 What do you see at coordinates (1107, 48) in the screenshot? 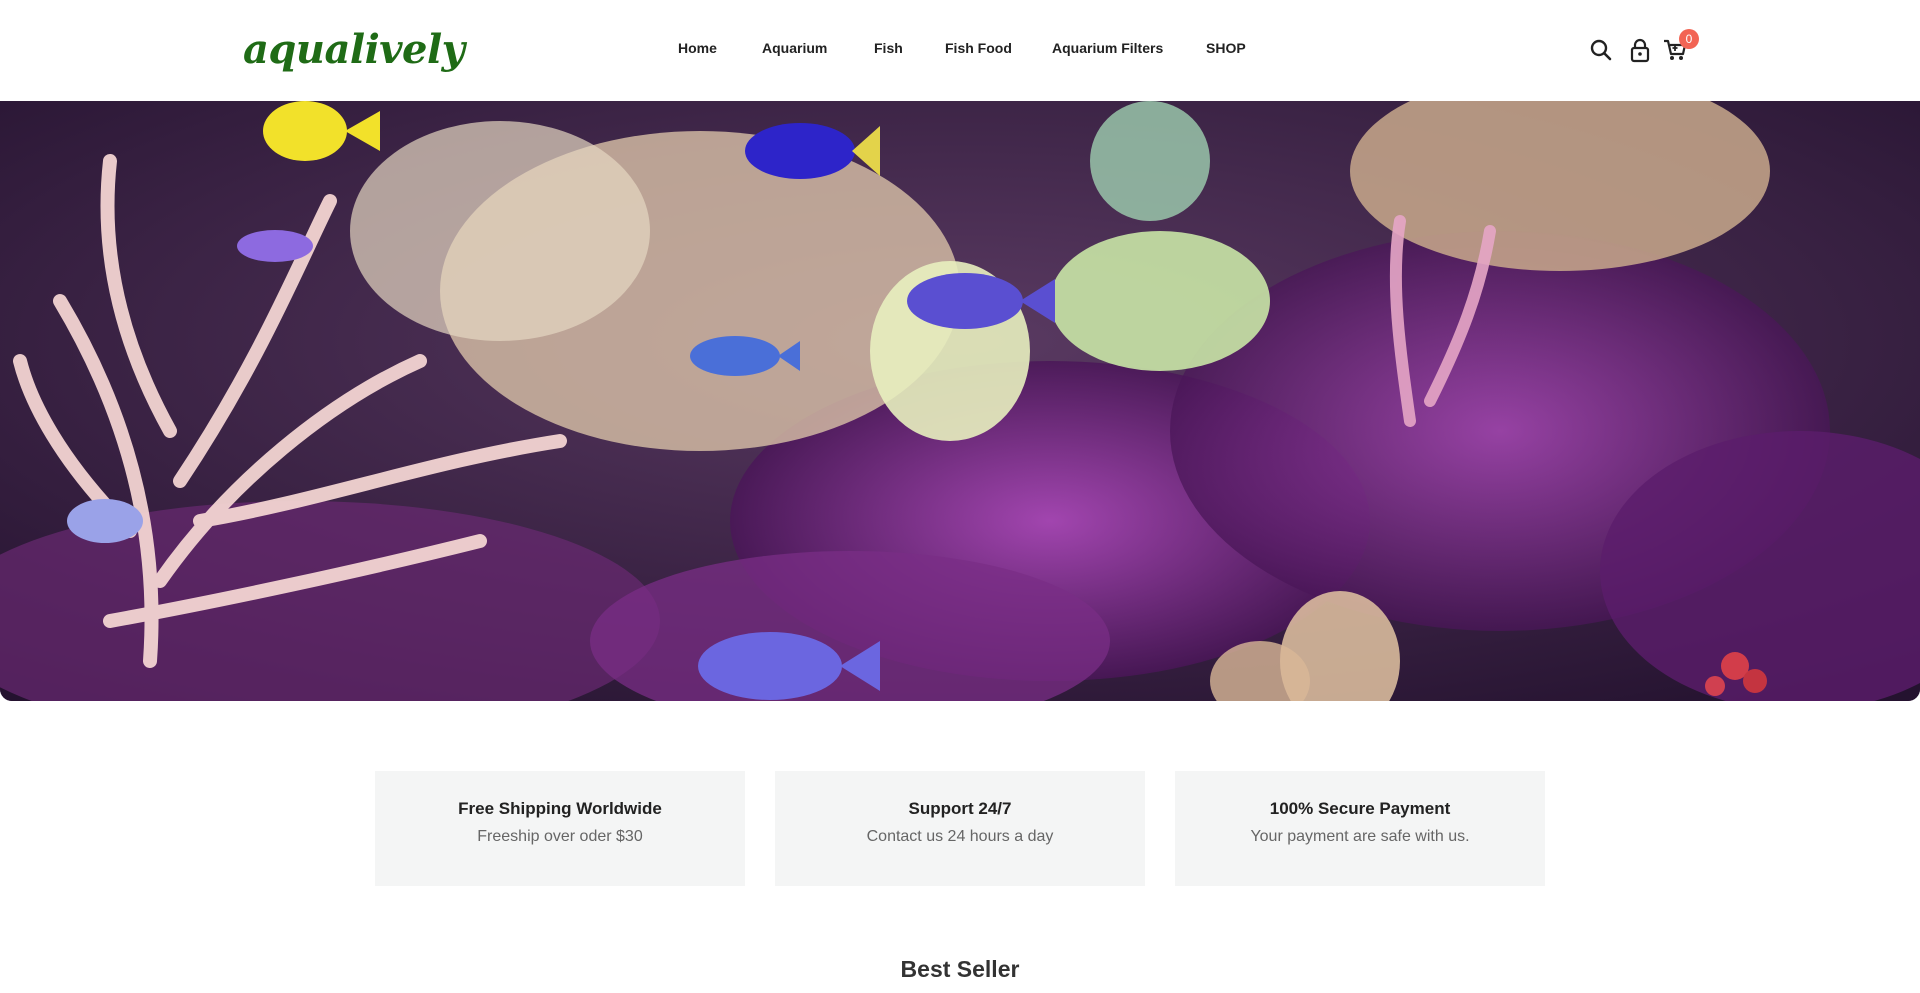
I see `nav-item-aquarium-filters: Aquarium Filters` at bounding box center [1107, 48].